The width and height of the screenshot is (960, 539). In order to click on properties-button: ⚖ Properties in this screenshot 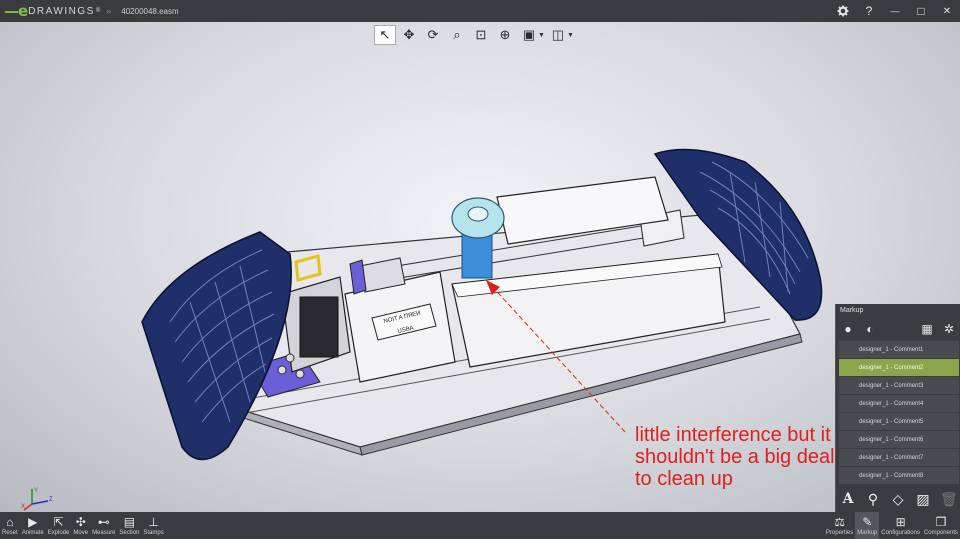, I will do `click(839, 525)`.